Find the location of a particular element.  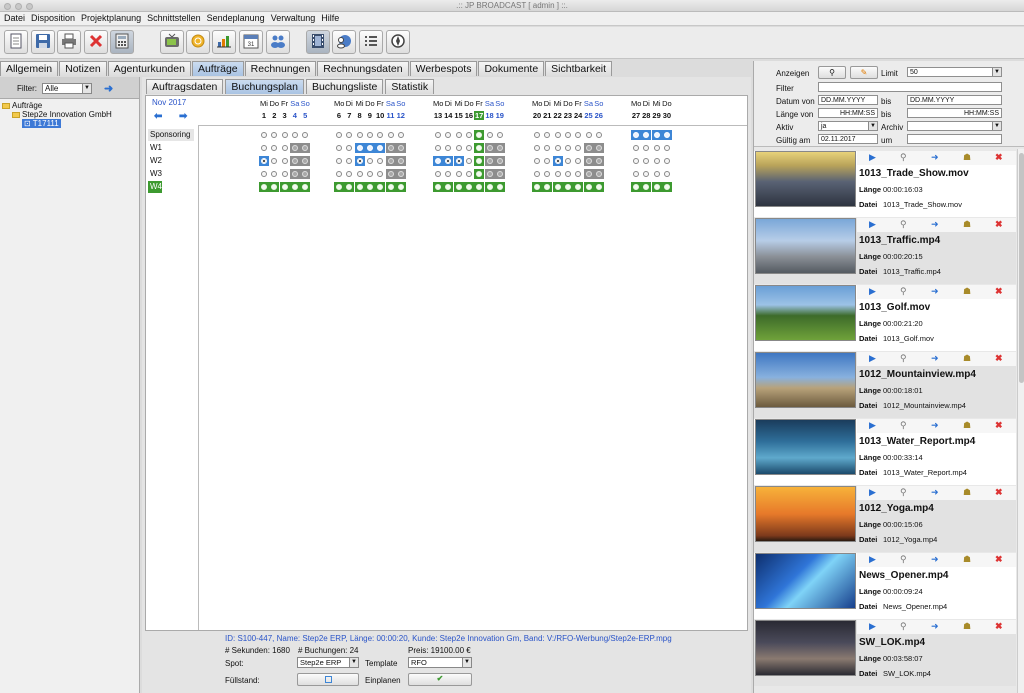

compass-button is located at coordinates (398, 42).